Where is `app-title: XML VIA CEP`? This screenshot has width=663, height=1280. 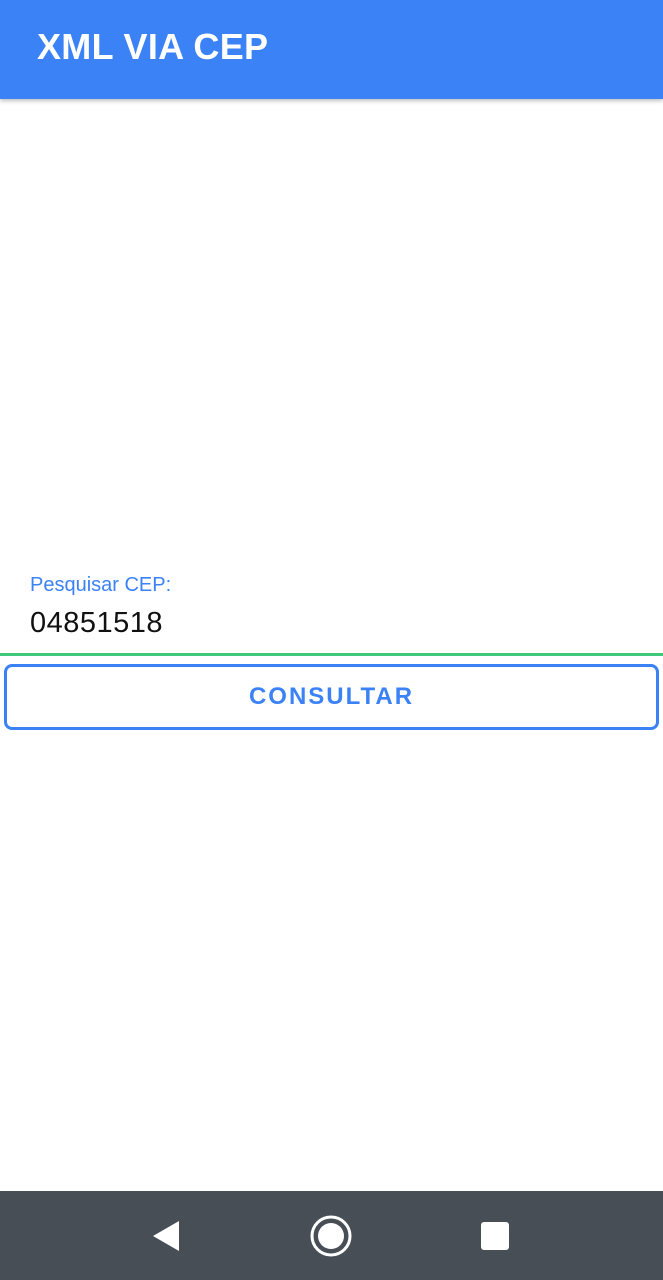 app-title: XML VIA CEP is located at coordinates (153, 46).